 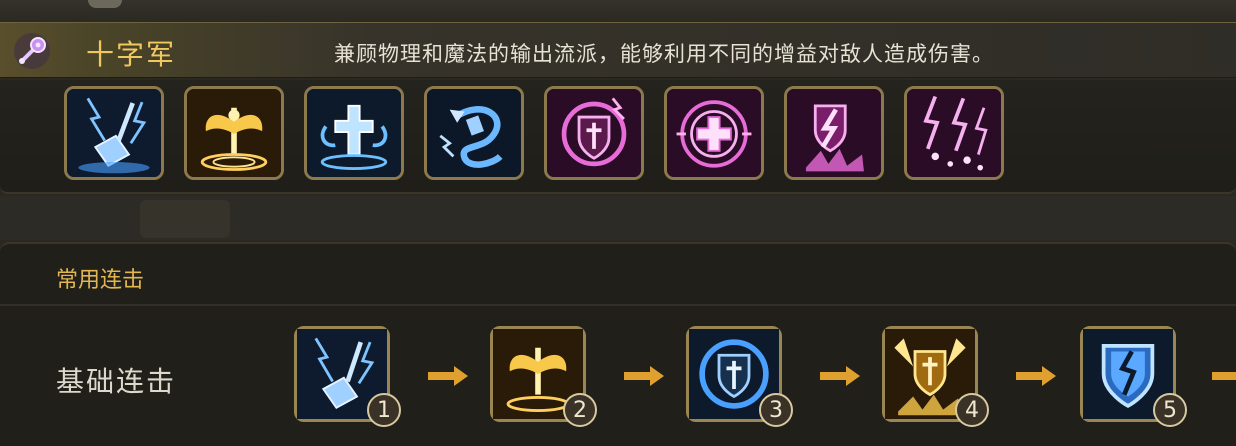 I want to click on combo-step-number: 1, so click(x=384, y=410).